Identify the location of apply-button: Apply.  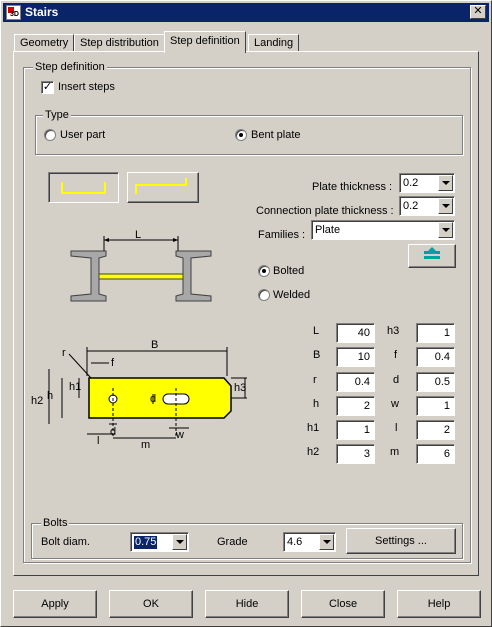
(55, 604).